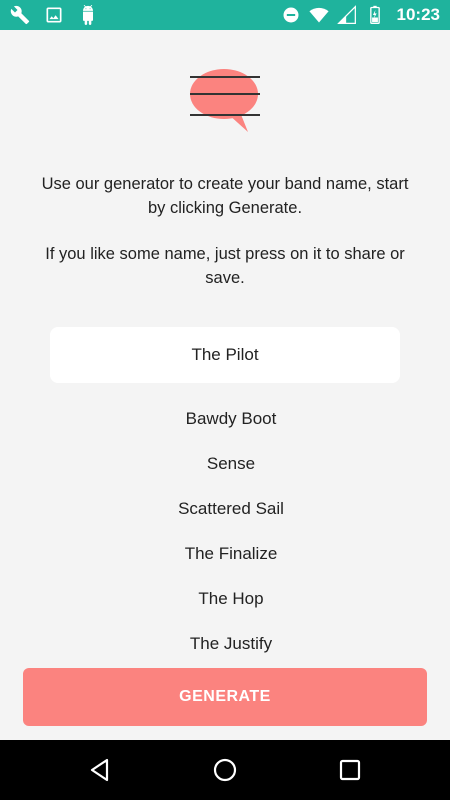  Describe the element at coordinates (225, 599) in the screenshot. I see `band-name-item: The Hop` at that location.